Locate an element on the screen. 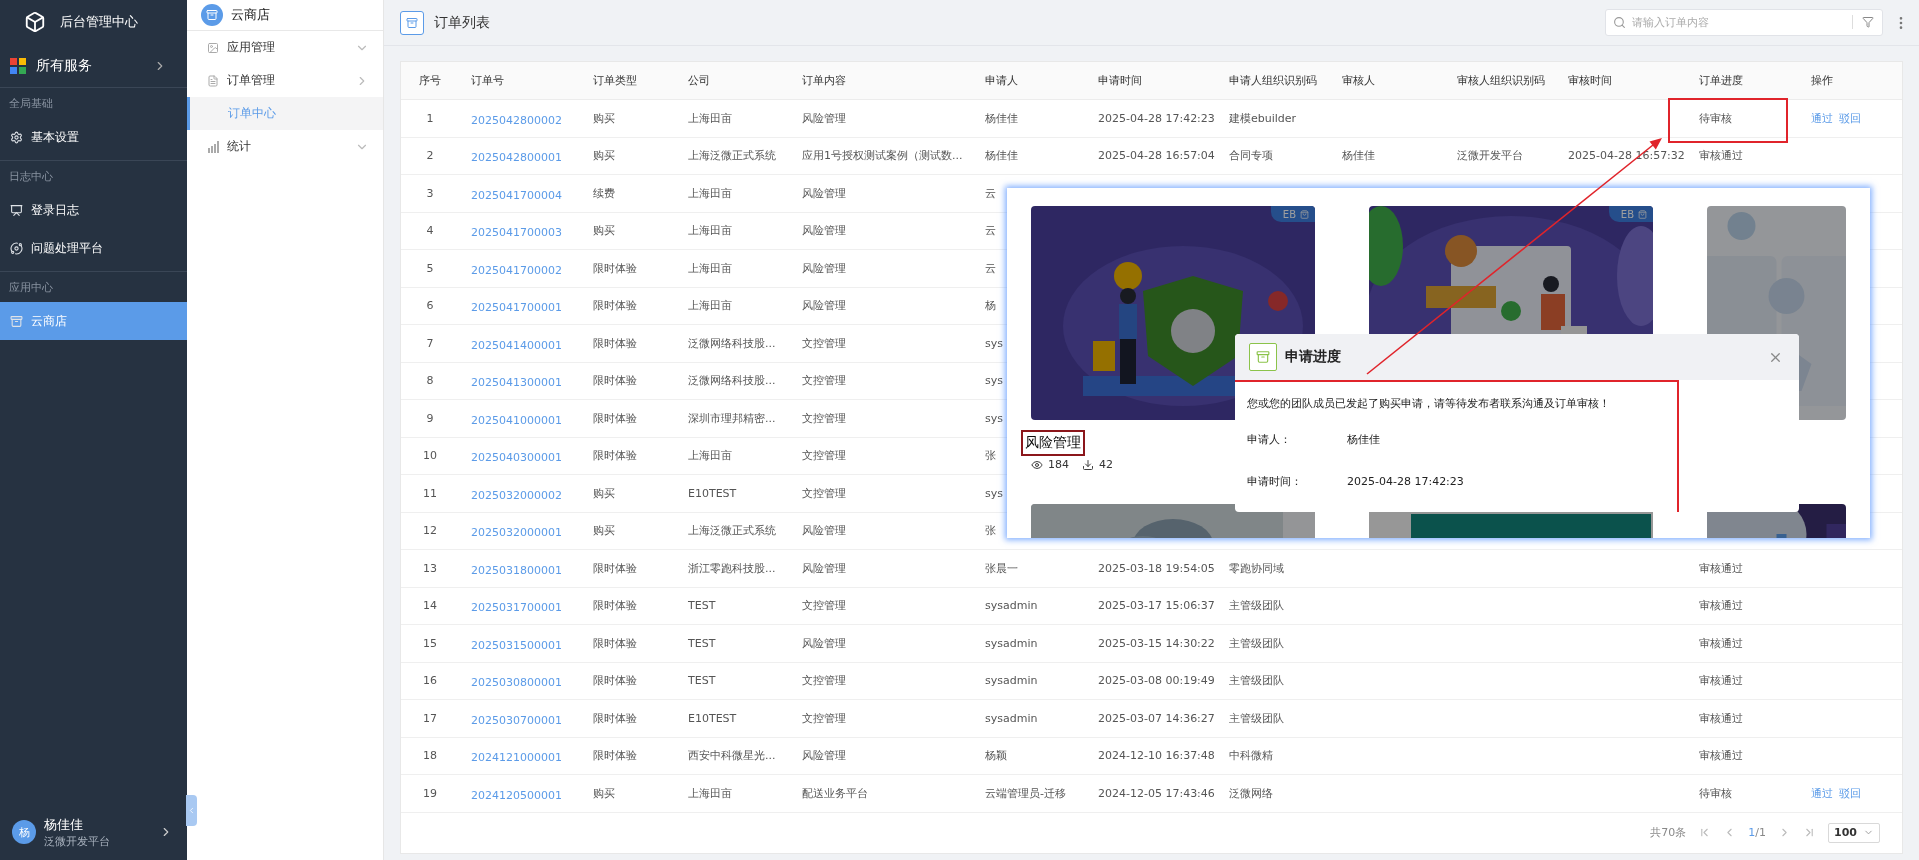 The image size is (1919, 860). badge-label: EB is located at coordinates (1627, 214).